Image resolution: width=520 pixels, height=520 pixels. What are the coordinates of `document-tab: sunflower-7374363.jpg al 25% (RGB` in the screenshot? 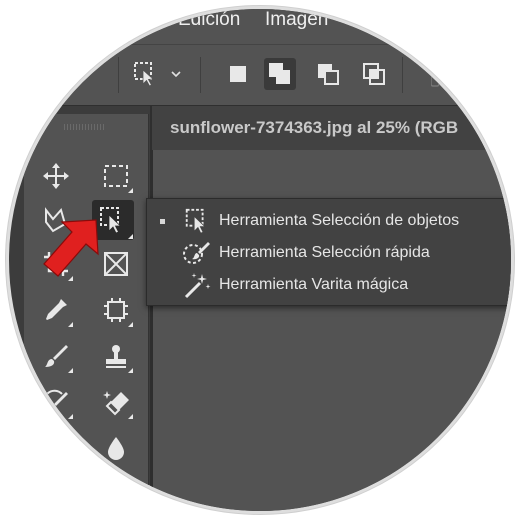 It's located at (331, 128).